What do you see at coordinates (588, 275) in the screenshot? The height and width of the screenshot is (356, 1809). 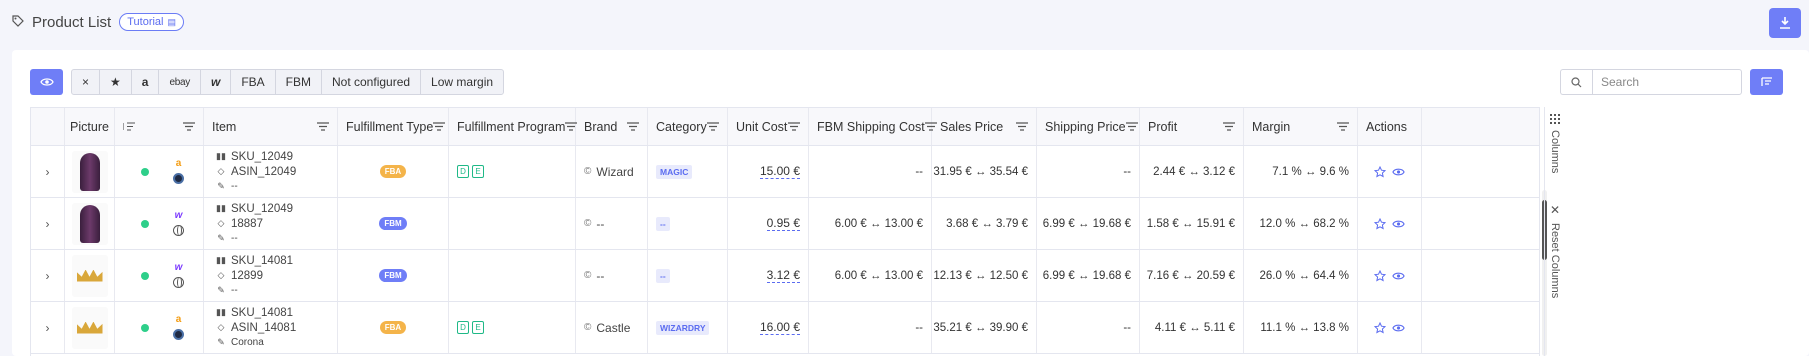 I see `copyright-icon: ©` at bounding box center [588, 275].